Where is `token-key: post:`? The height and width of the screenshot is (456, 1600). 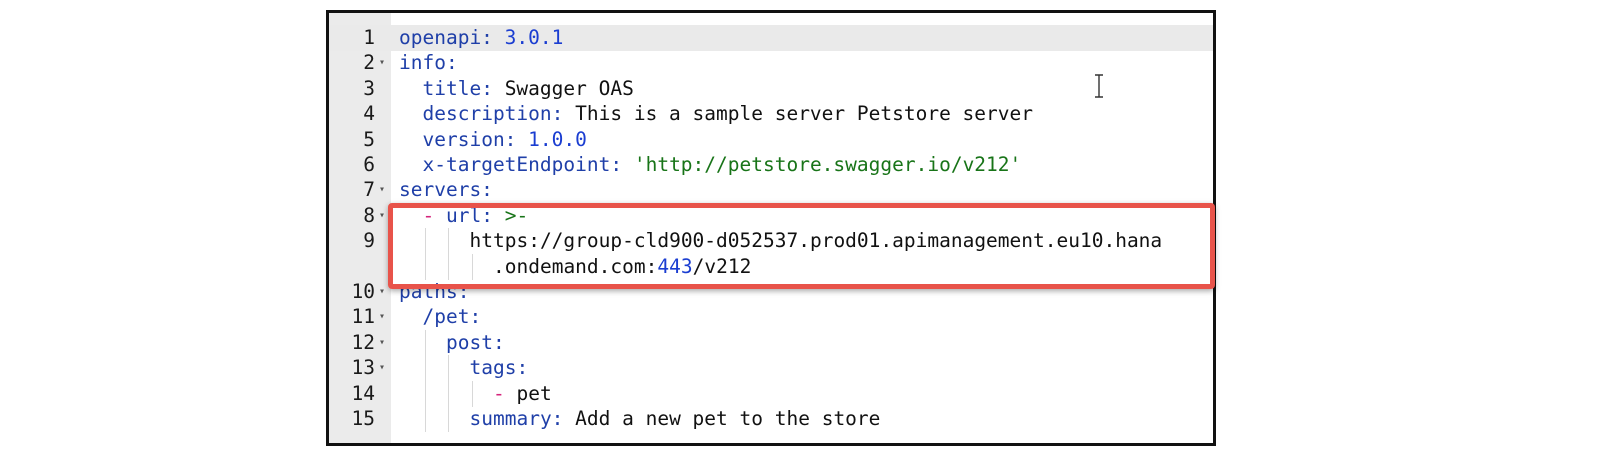
token-key: post: is located at coordinates (475, 342).